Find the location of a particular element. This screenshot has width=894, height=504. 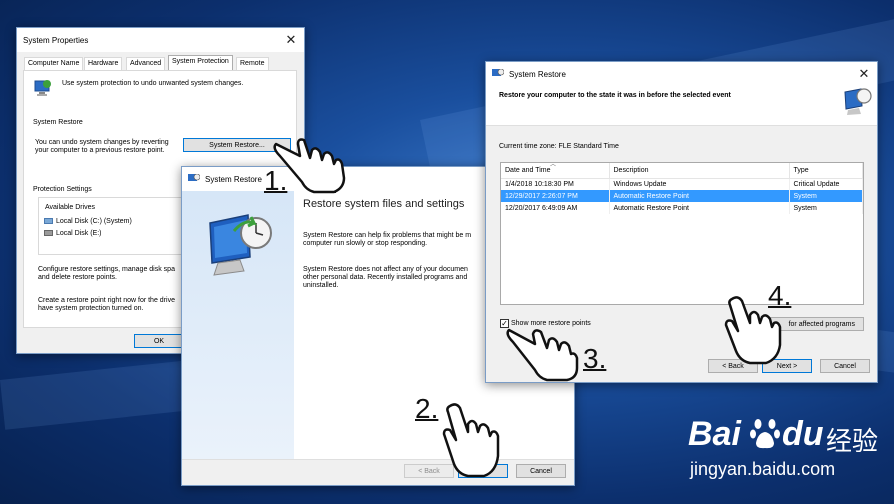

wizard-cancel-button: Cancel is located at coordinates (541, 471).